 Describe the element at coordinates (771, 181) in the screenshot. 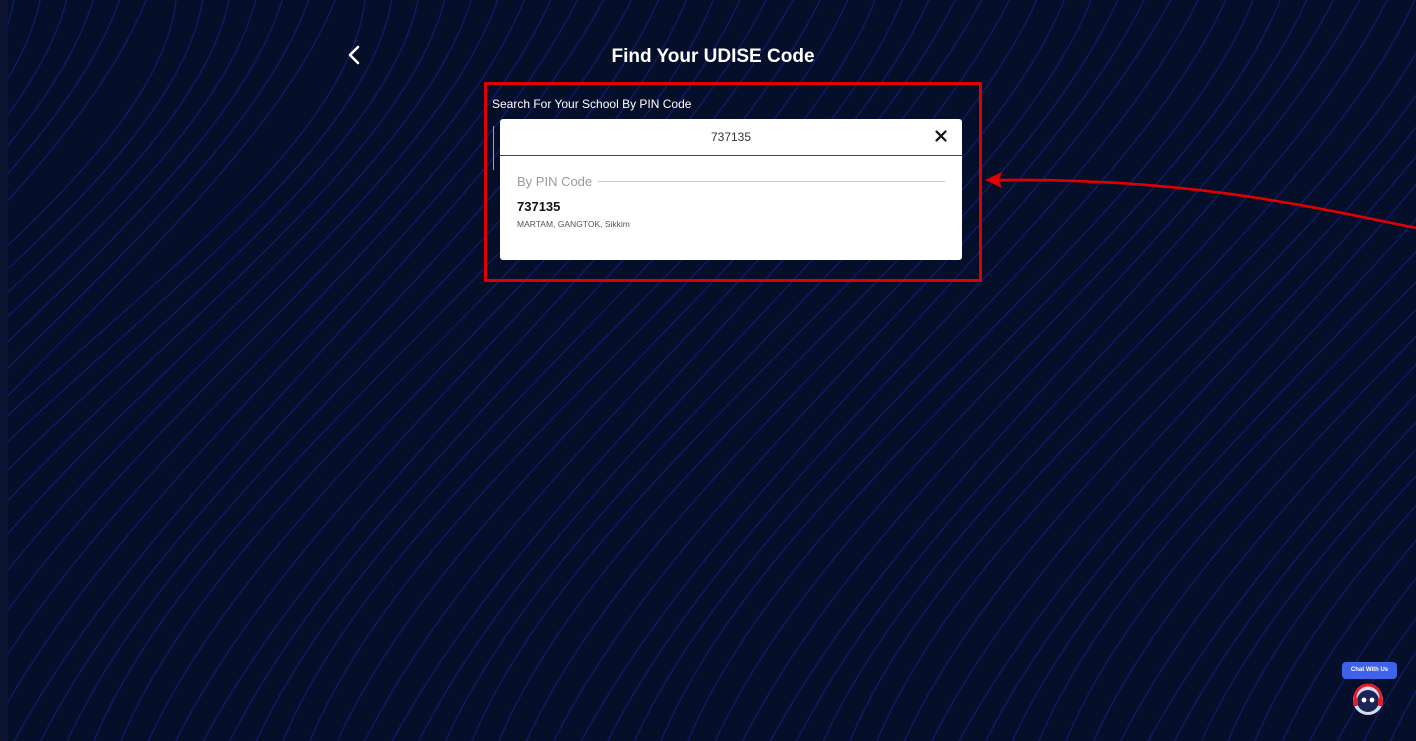

I see `group-divider` at that location.